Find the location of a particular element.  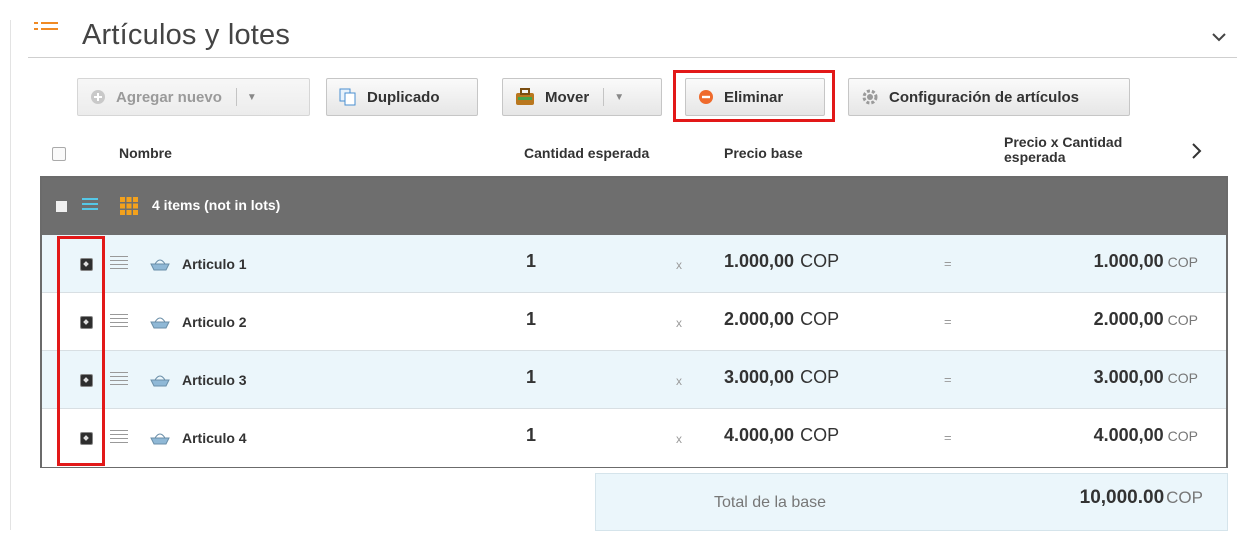

checkbox-highlight-box is located at coordinates (81, 351).